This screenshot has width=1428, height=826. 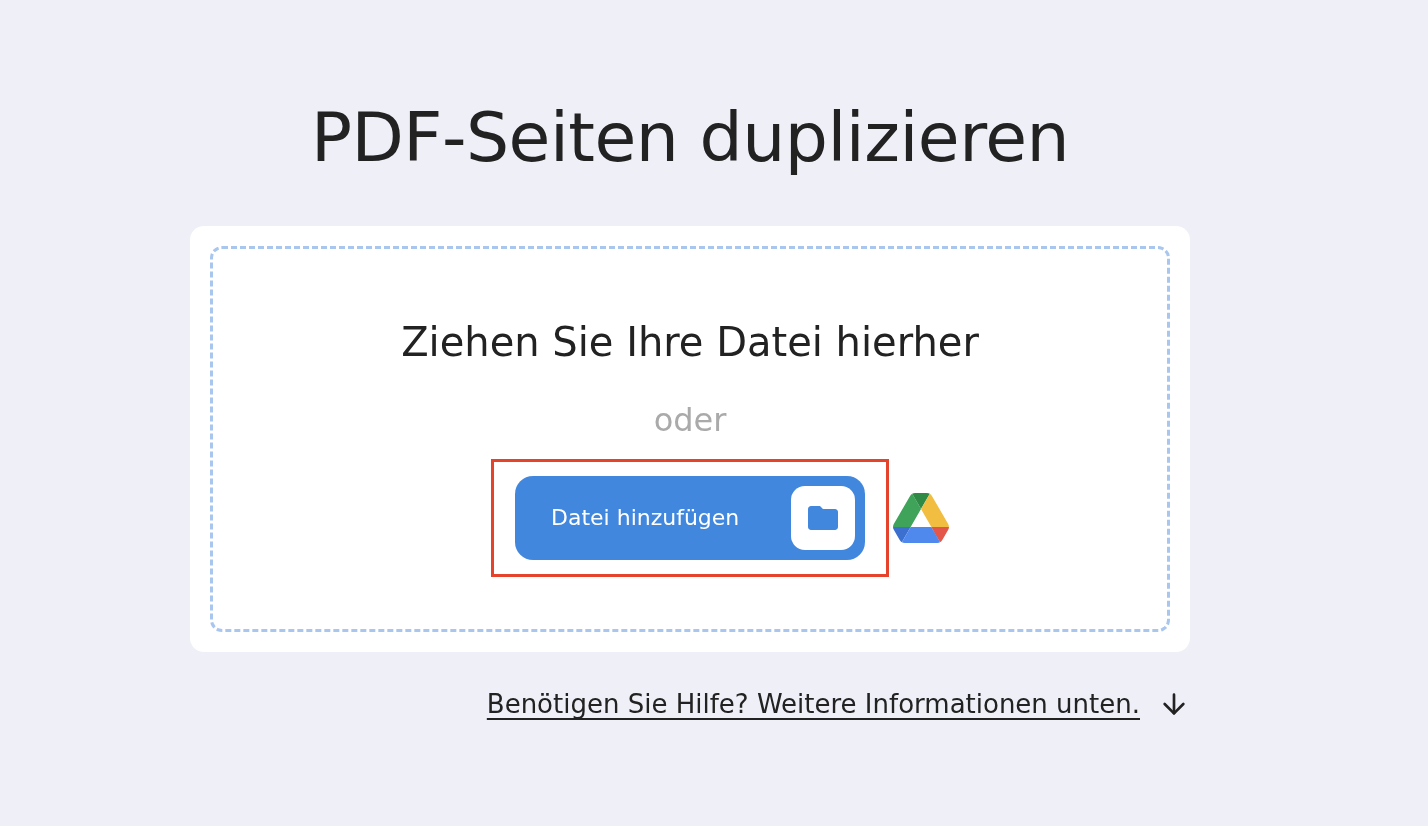 What do you see at coordinates (690, 342) in the screenshot?
I see `drop-prompt: Ziehen Sie Ihre Datei hierher` at bounding box center [690, 342].